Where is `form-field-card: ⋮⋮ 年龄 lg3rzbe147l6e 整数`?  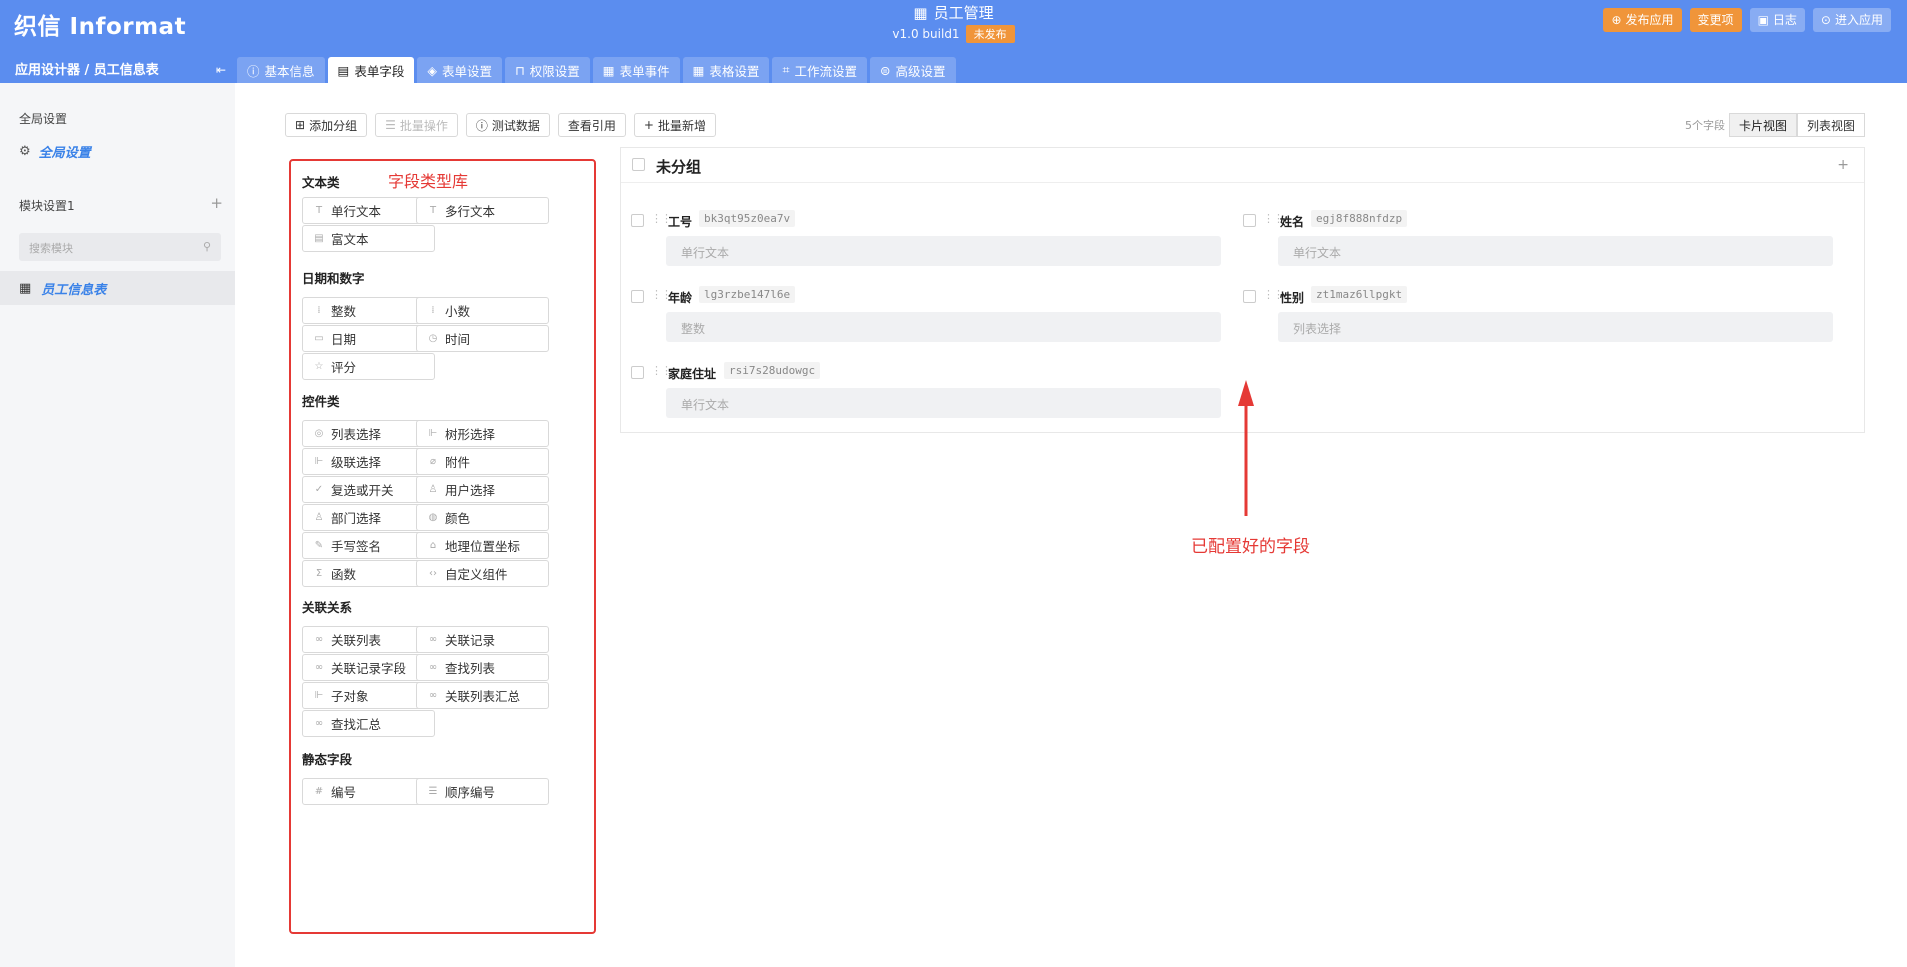 form-field-card: ⋮⋮ 年龄 lg3rzbe147l6e 整数 is located at coordinates (921, 316).